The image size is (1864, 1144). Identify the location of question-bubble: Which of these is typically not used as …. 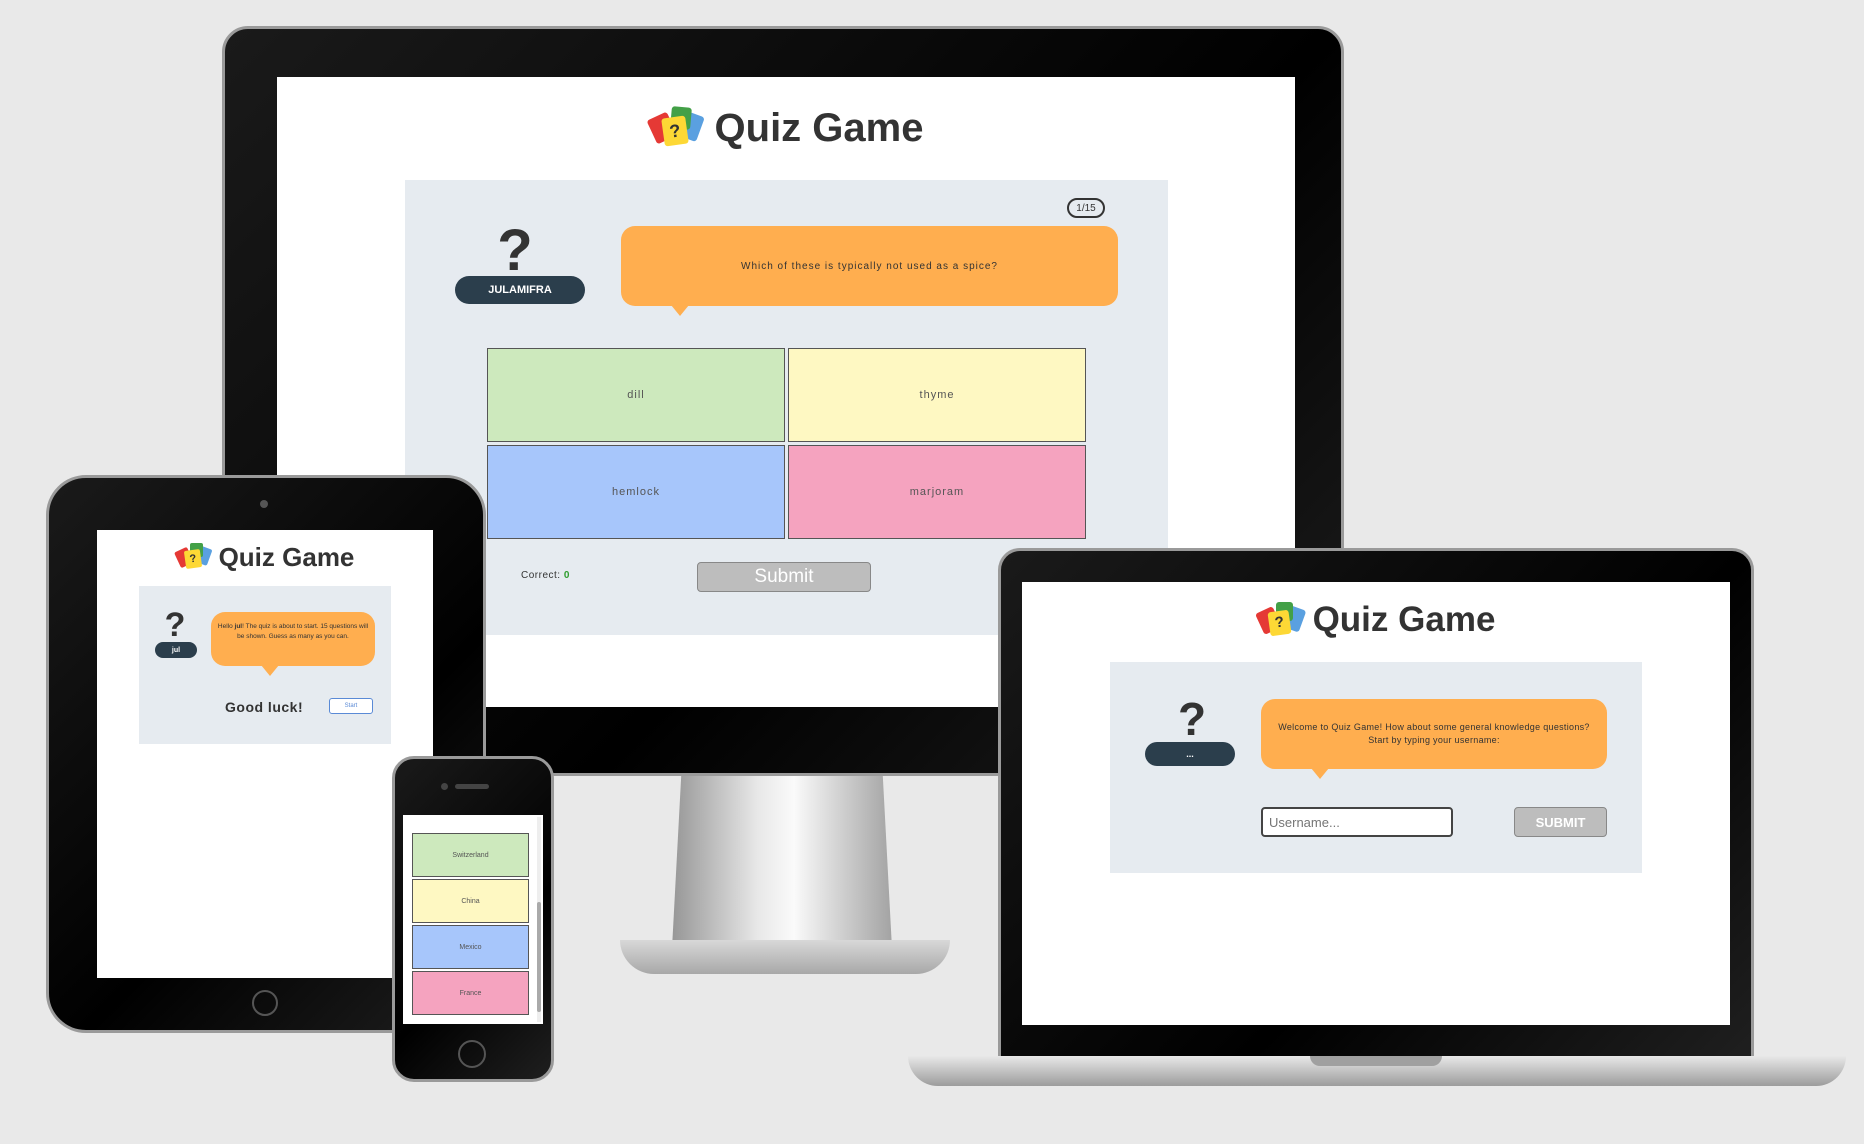
(869, 271).